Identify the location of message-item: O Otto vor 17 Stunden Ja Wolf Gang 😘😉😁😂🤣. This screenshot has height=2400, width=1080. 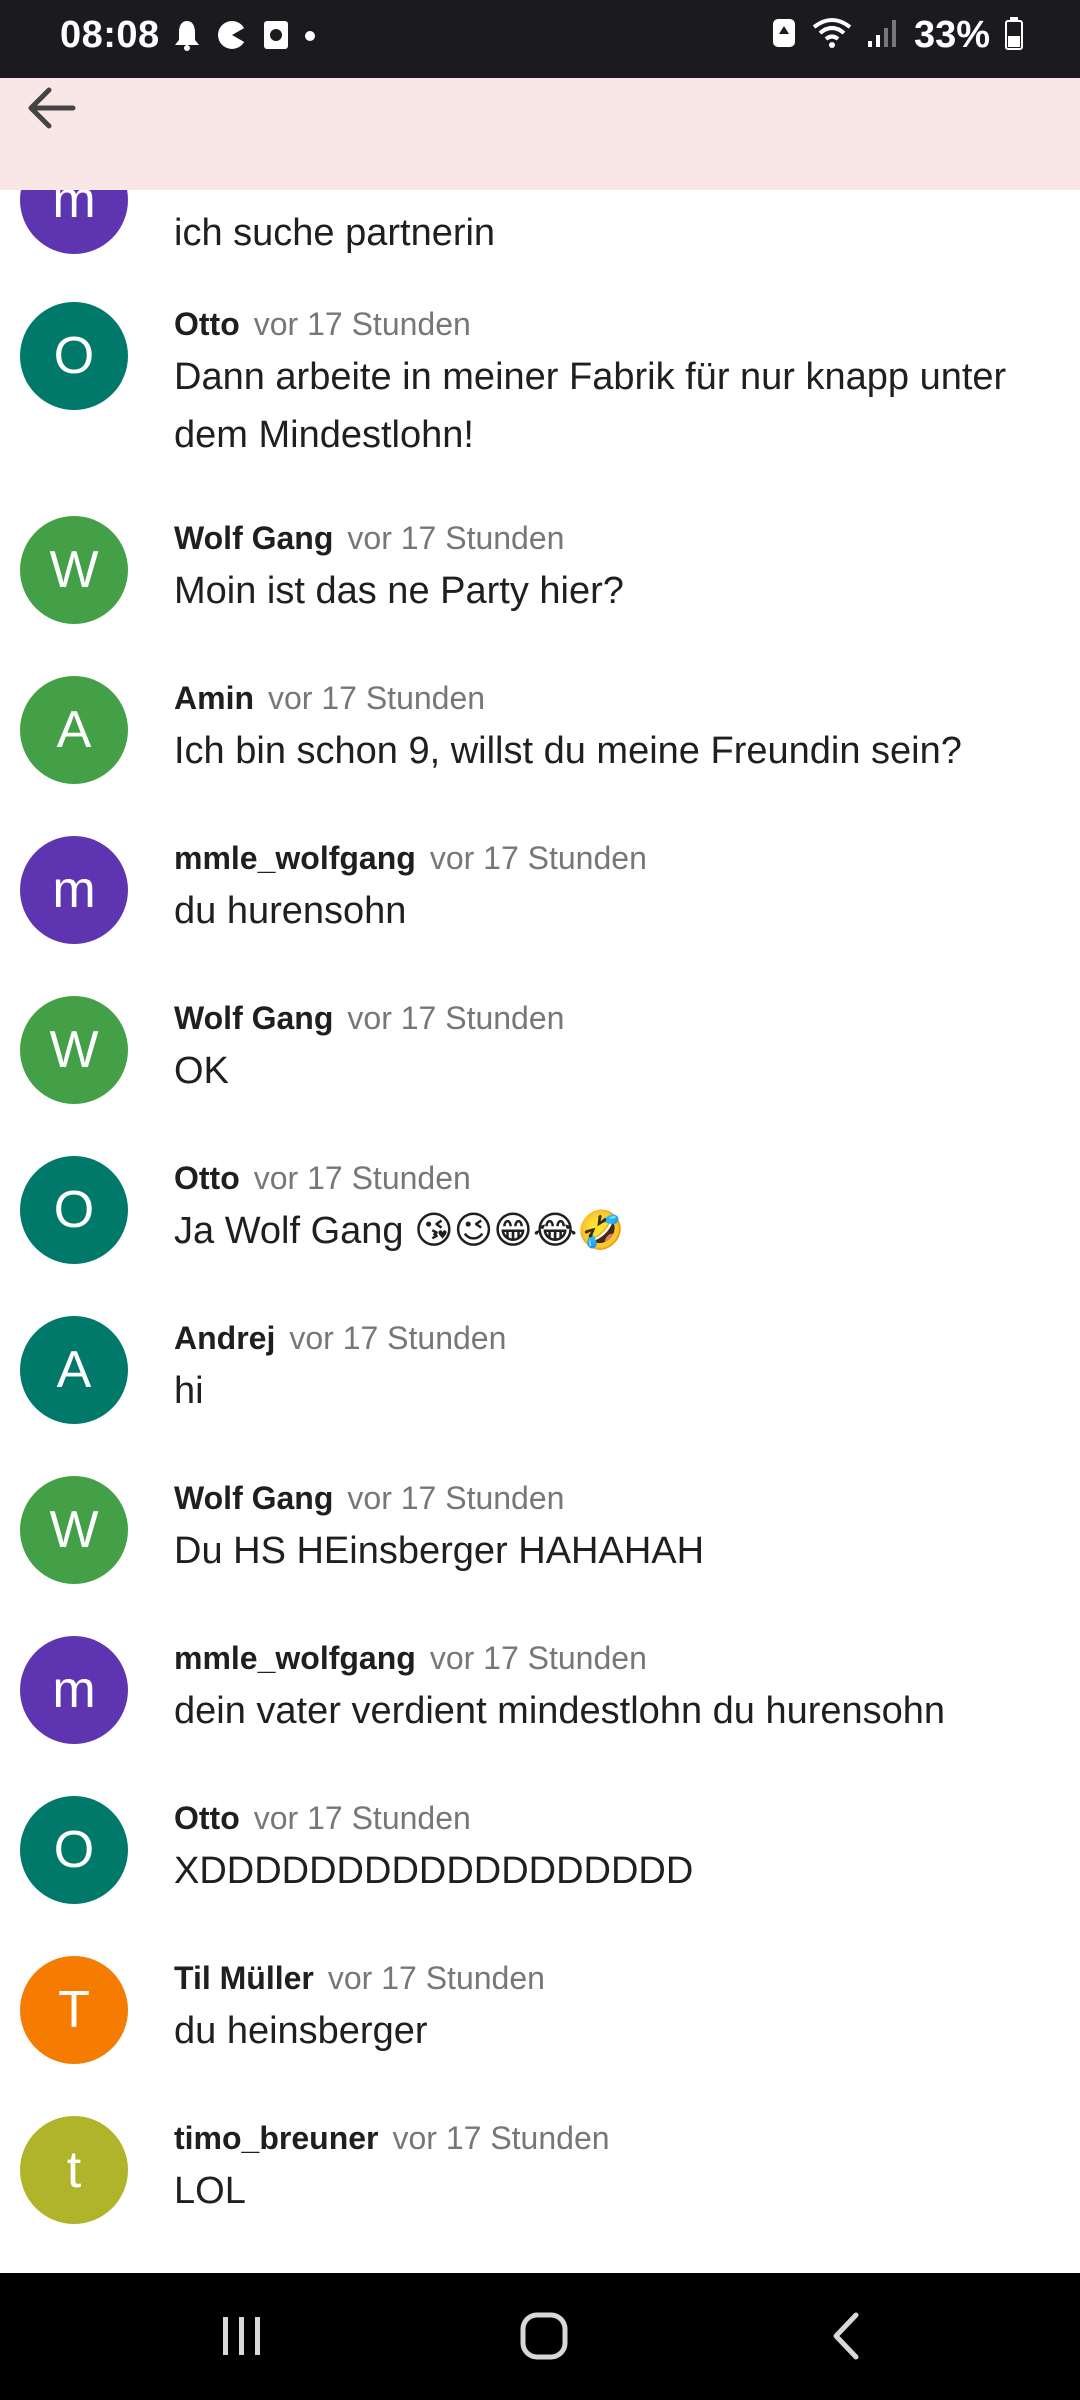
(540, 1236).